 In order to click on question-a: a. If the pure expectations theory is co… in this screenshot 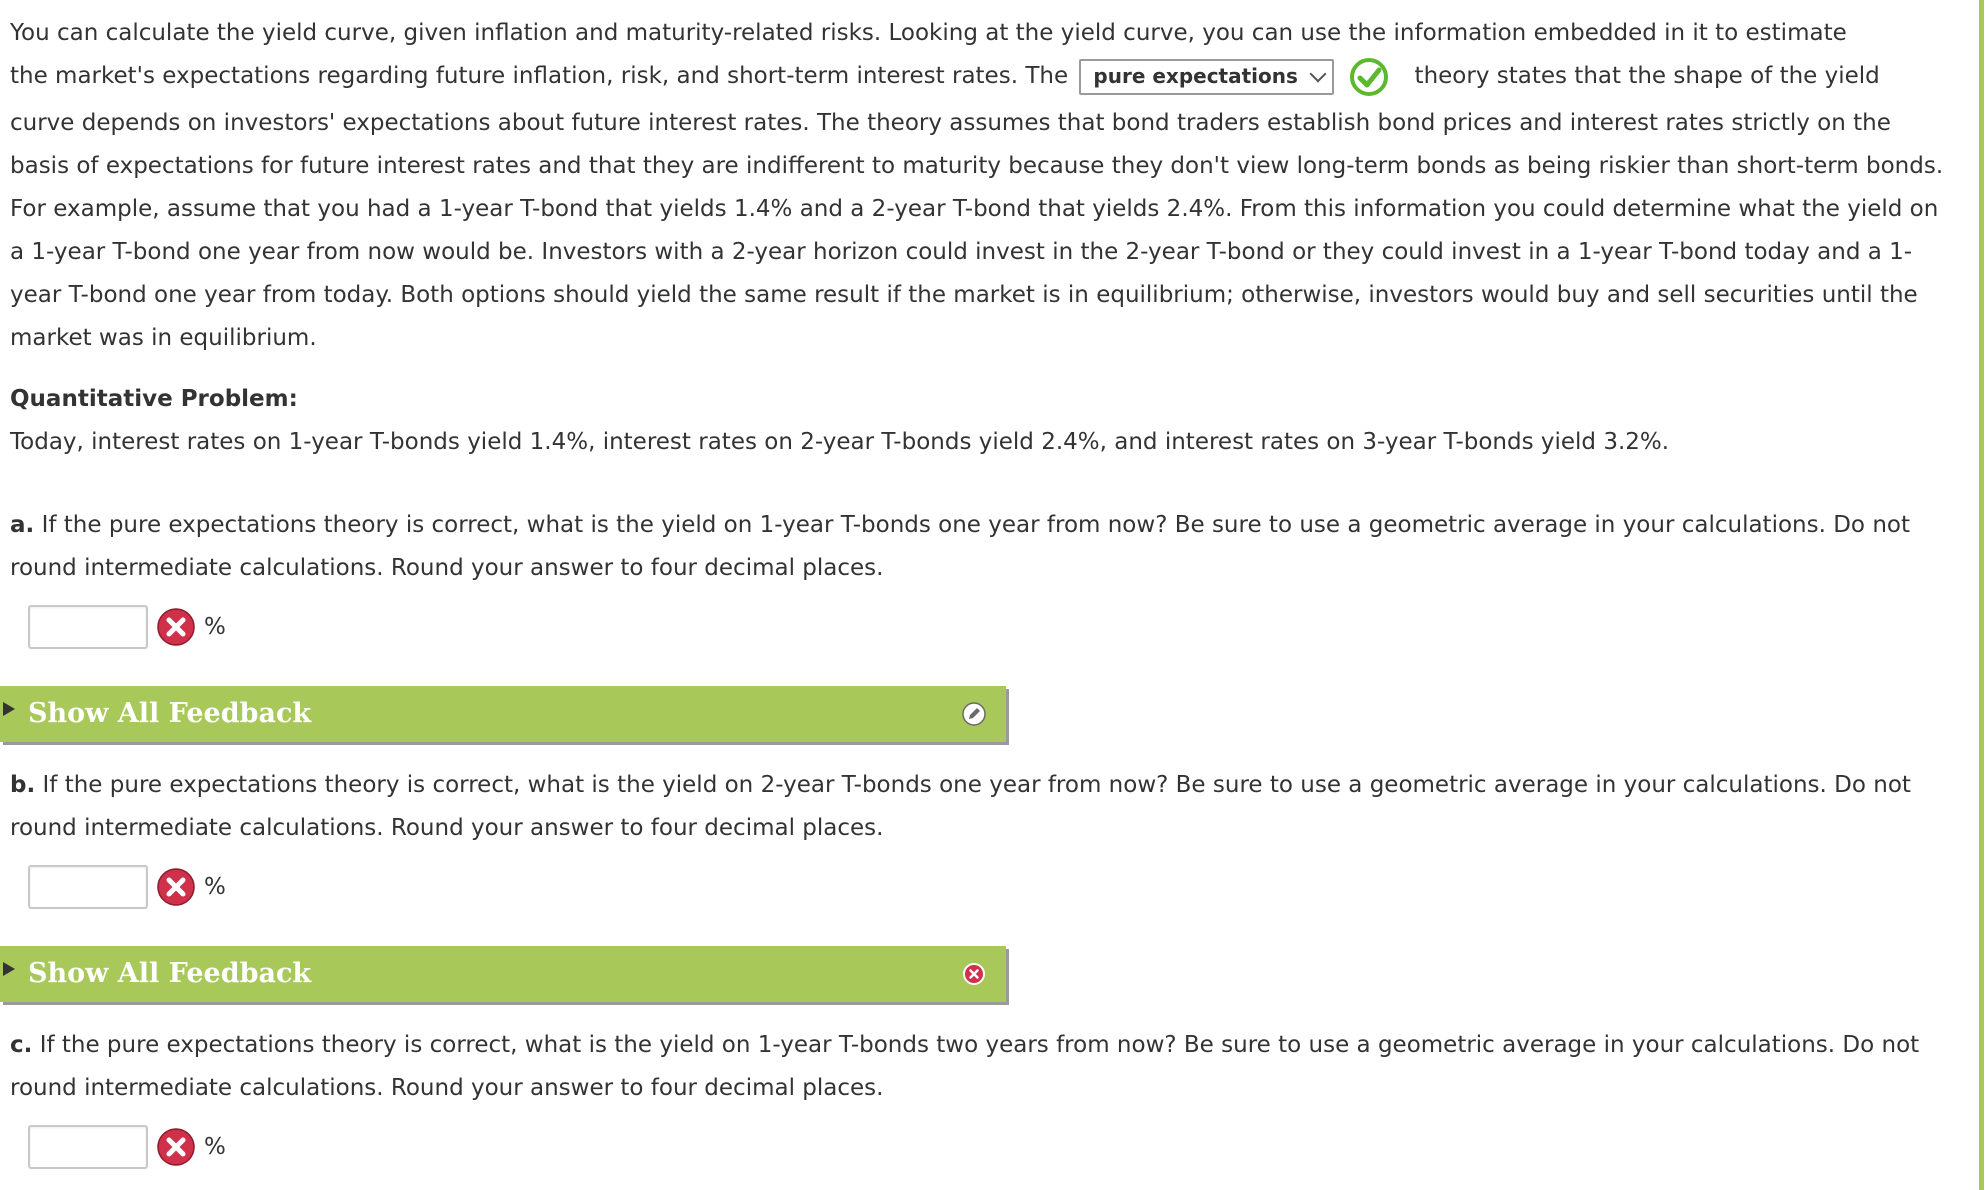, I will do `click(990, 547)`.